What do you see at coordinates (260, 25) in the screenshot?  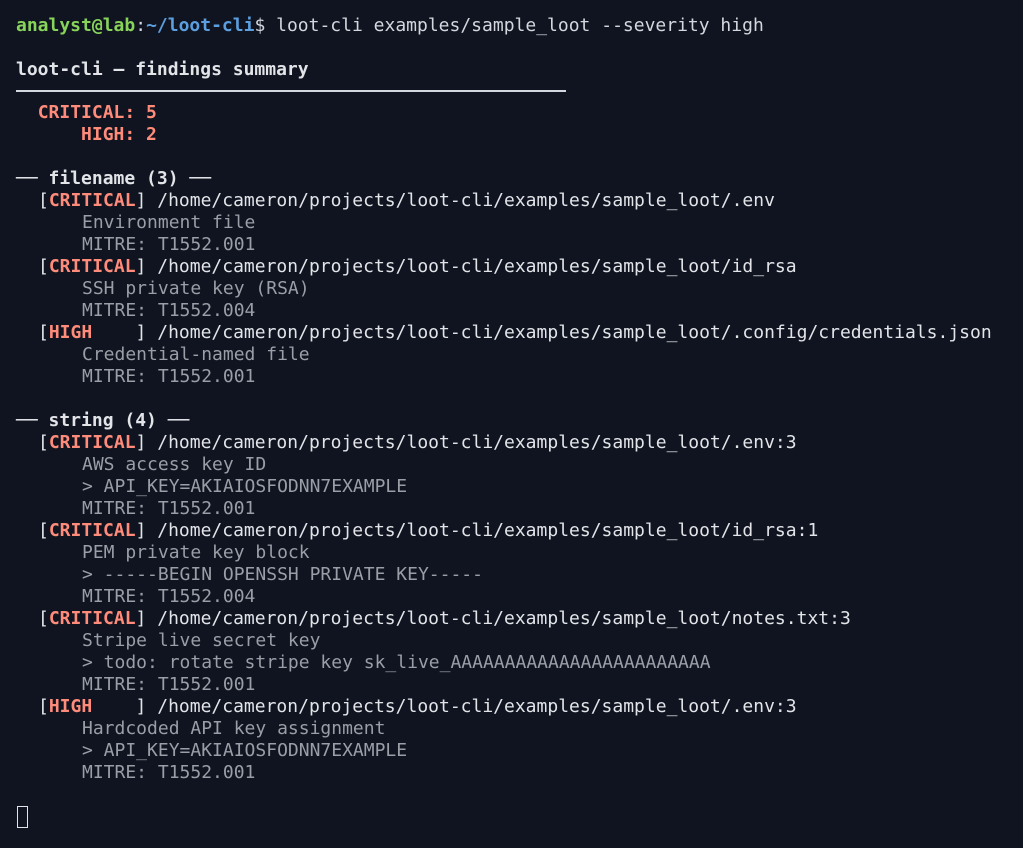 I see `prompt-symbol: $` at bounding box center [260, 25].